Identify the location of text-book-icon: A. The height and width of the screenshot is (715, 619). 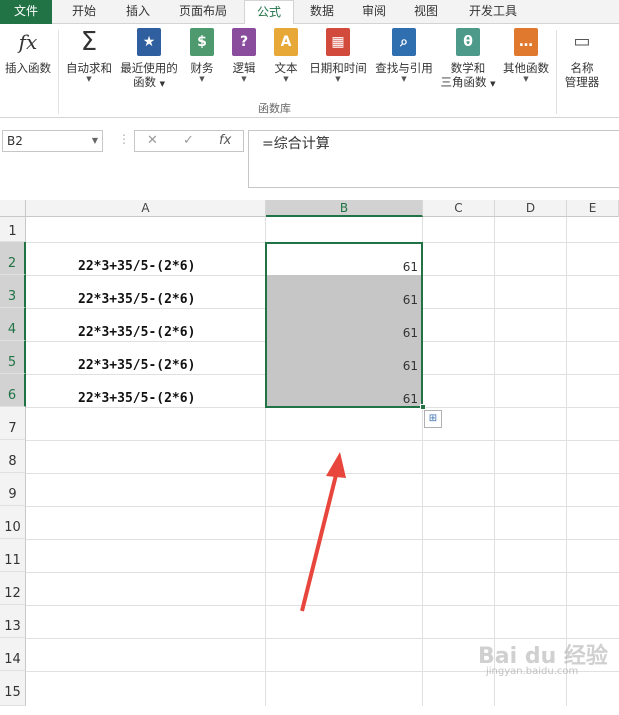
(286, 42).